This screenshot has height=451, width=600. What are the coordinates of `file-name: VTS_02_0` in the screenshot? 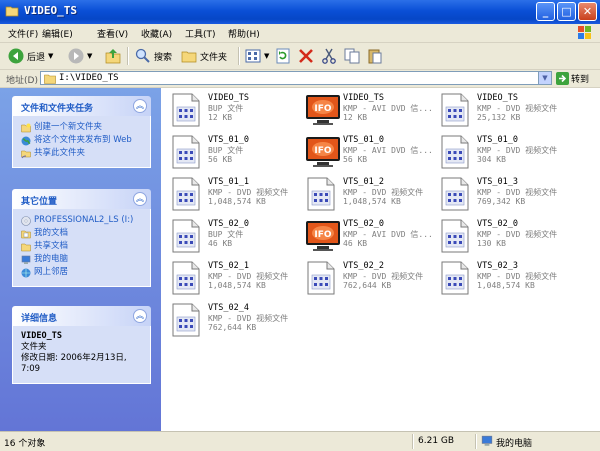 It's located at (363, 224).